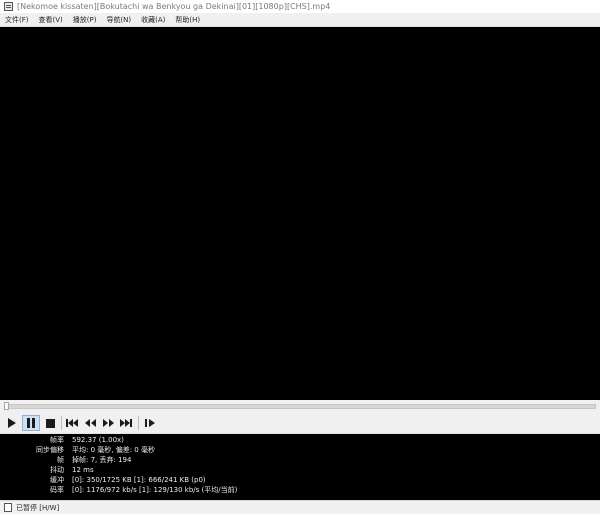 This screenshot has height=514, width=600. What do you see at coordinates (300, 450) in the screenshot?
I see `stat-row-sync-offset: 同步偏移 平均: 0 毫秒, 偏差: 0 毫秒` at bounding box center [300, 450].